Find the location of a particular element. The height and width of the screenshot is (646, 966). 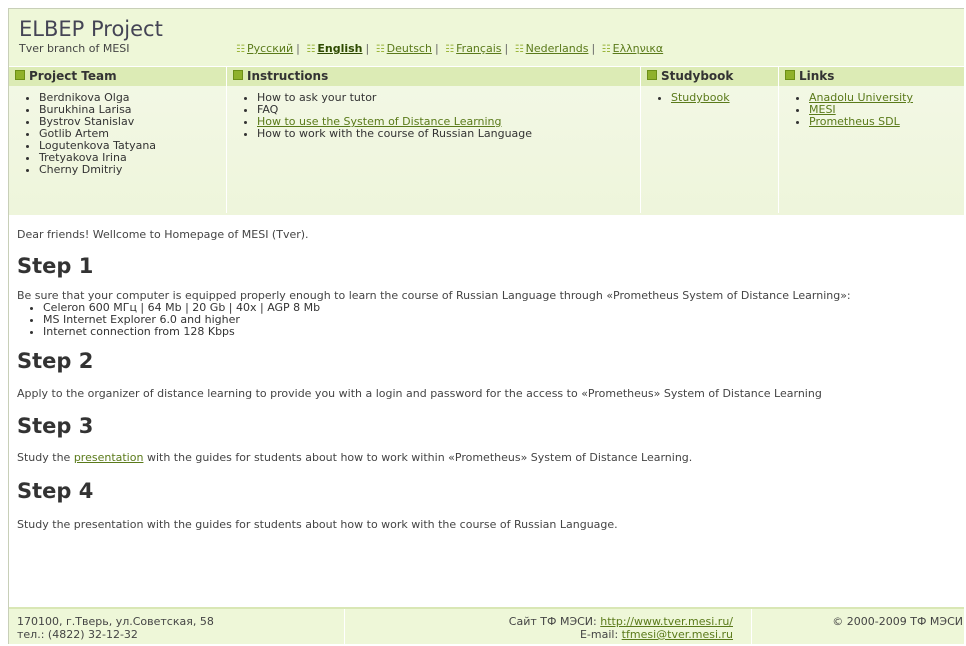

footer-email-link: tfmesi@tver.mesi.ru is located at coordinates (677, 634).